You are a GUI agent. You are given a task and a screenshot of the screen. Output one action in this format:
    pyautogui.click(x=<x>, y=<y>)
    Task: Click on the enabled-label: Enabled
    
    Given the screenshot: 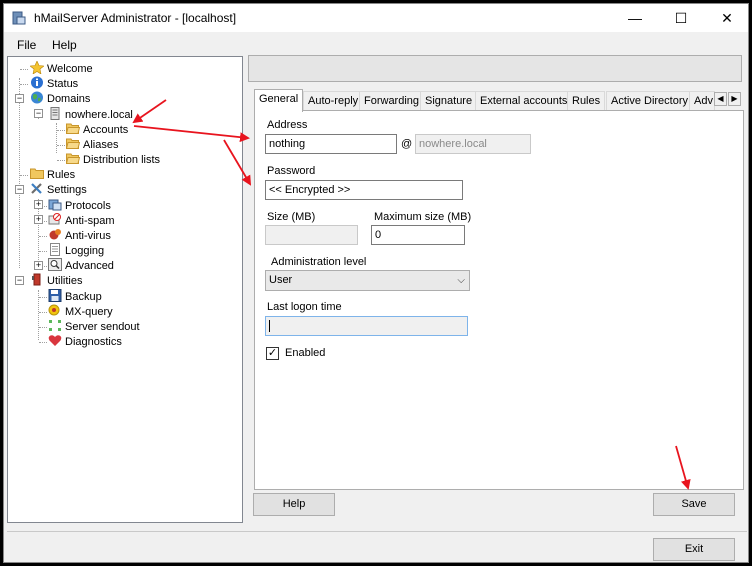 What is the action you would take?
    pyautogui.click(x=305, y=353)
    